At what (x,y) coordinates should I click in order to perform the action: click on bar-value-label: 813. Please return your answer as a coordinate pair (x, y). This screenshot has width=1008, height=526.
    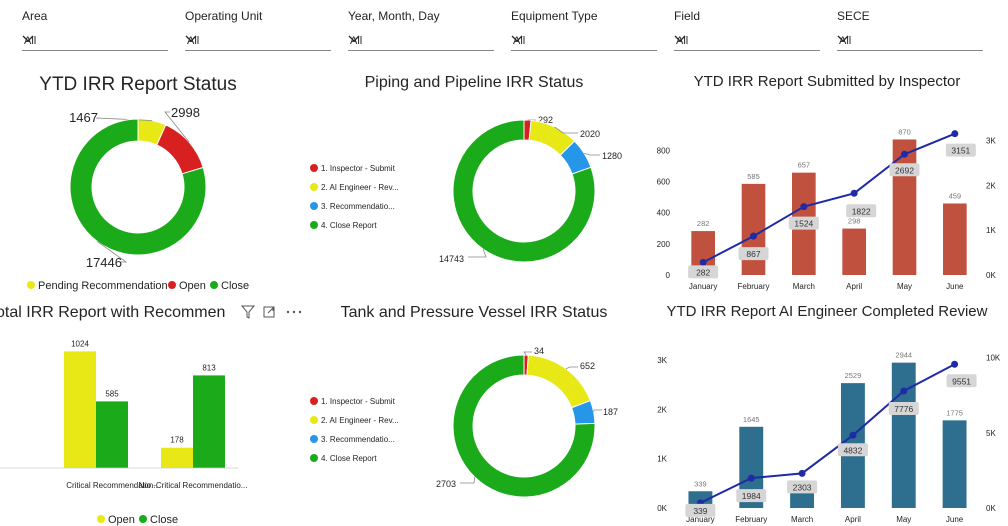
    Looking at the image, I should click on (209, 367).